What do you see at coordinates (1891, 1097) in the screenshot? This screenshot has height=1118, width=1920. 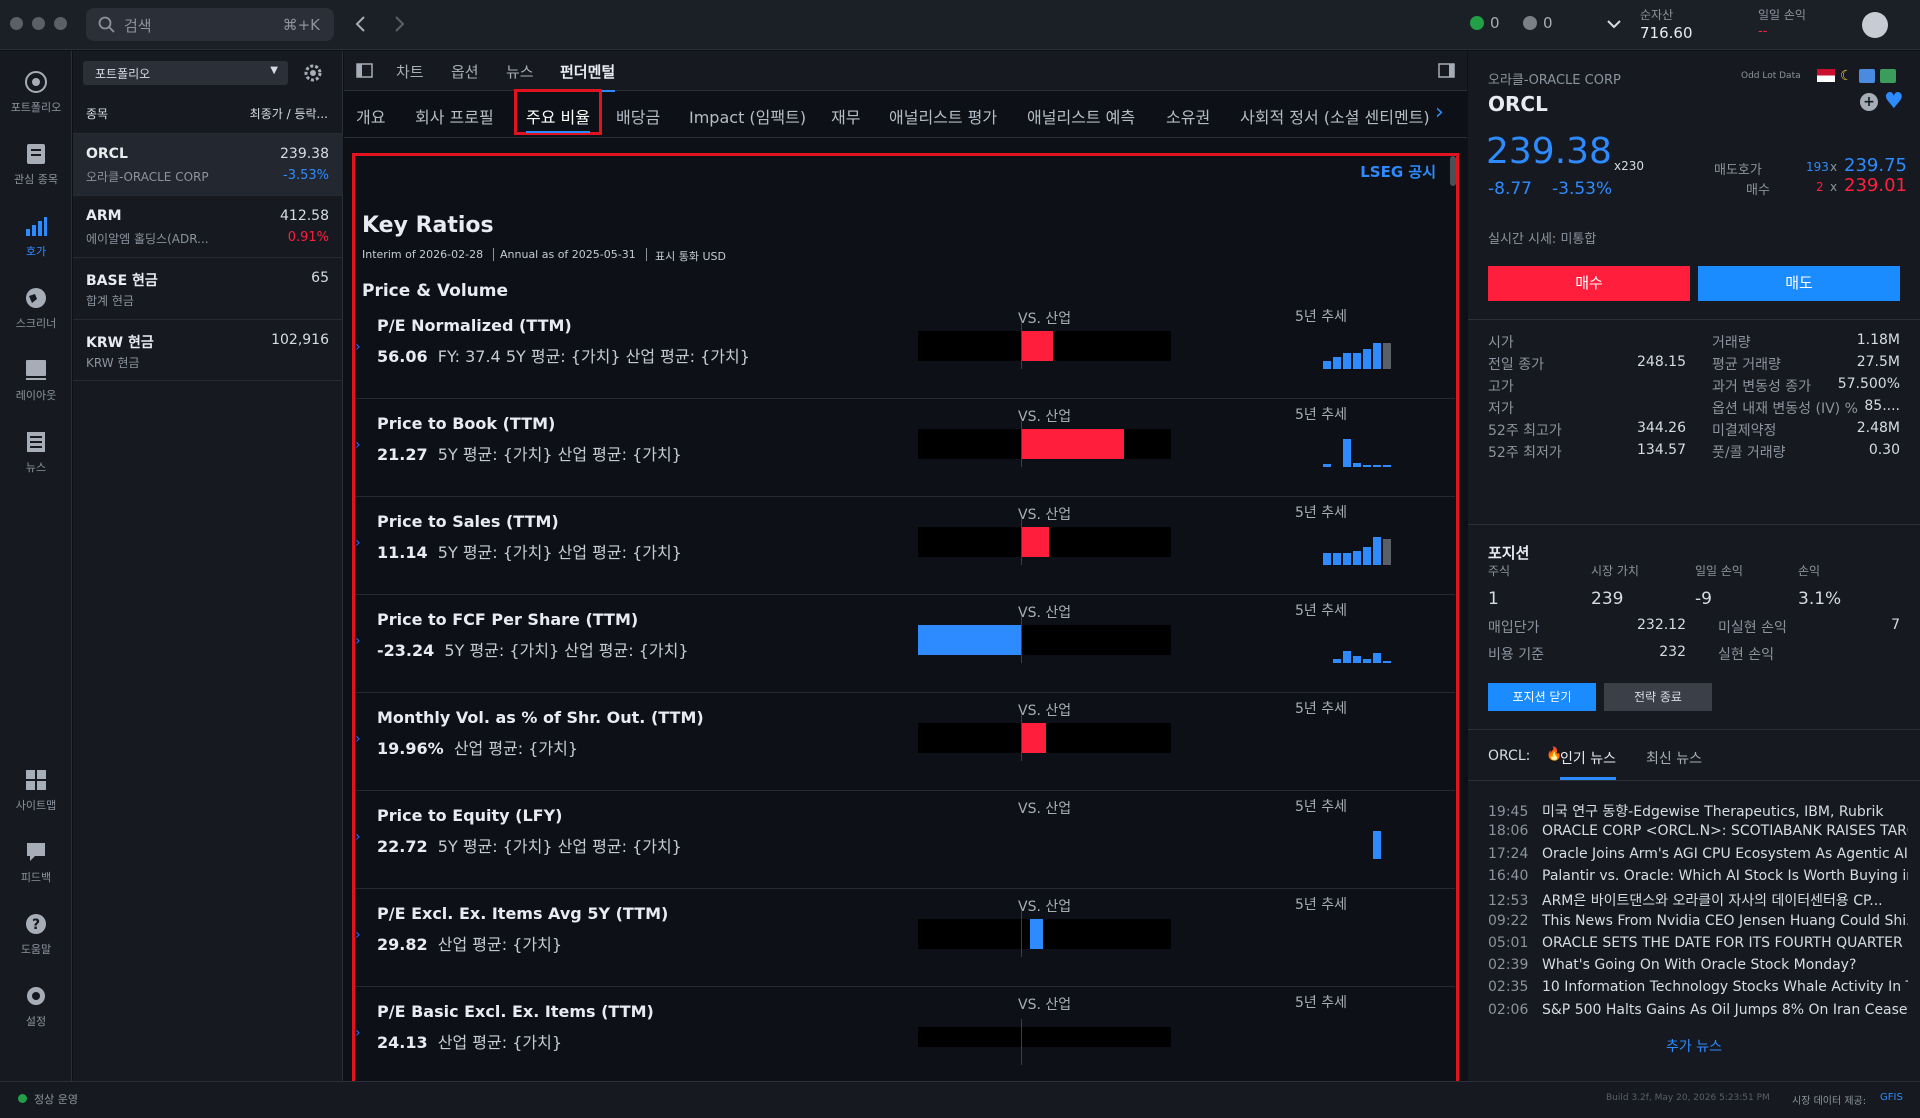 I see `data-provider: GFIS` at bounding box center [1891, 1097].